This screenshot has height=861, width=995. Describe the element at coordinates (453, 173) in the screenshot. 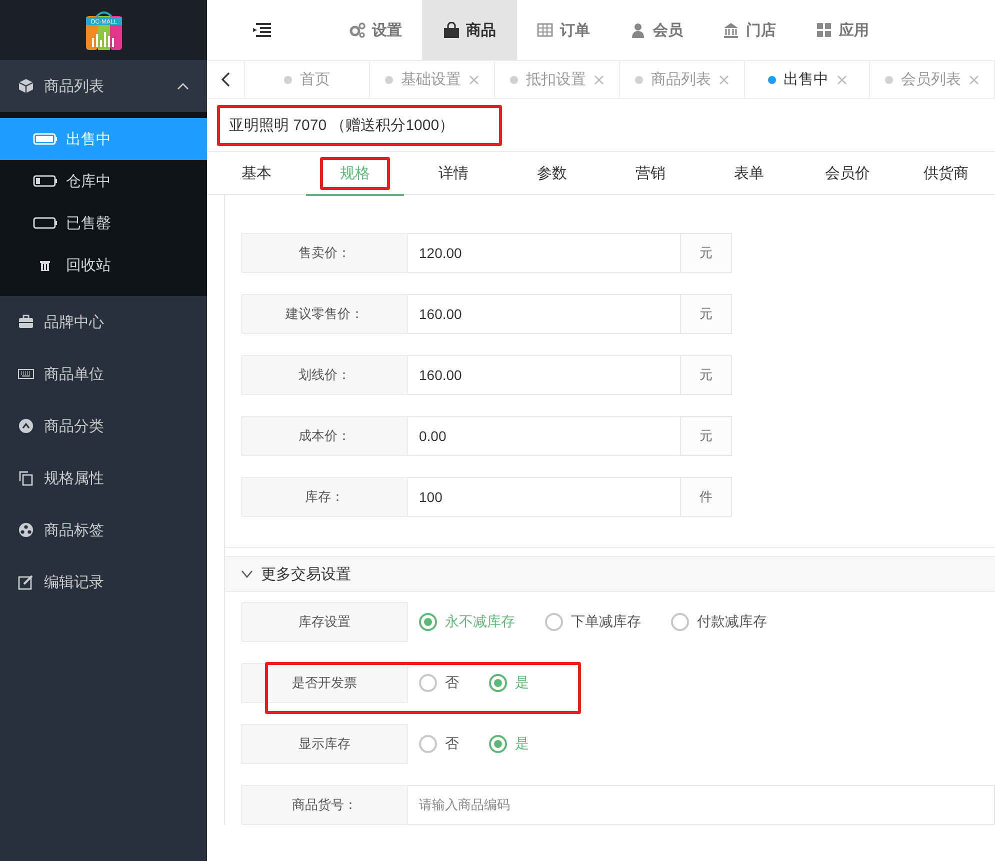

I see `section-tab: 详情` at that location.